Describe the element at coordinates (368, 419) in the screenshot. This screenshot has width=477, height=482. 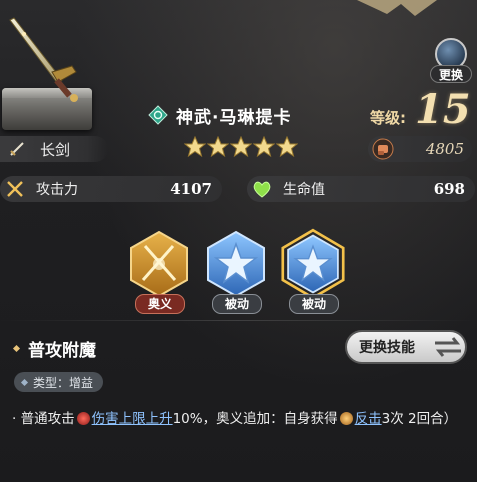
I see `keyword-counter: 反击` at that location.